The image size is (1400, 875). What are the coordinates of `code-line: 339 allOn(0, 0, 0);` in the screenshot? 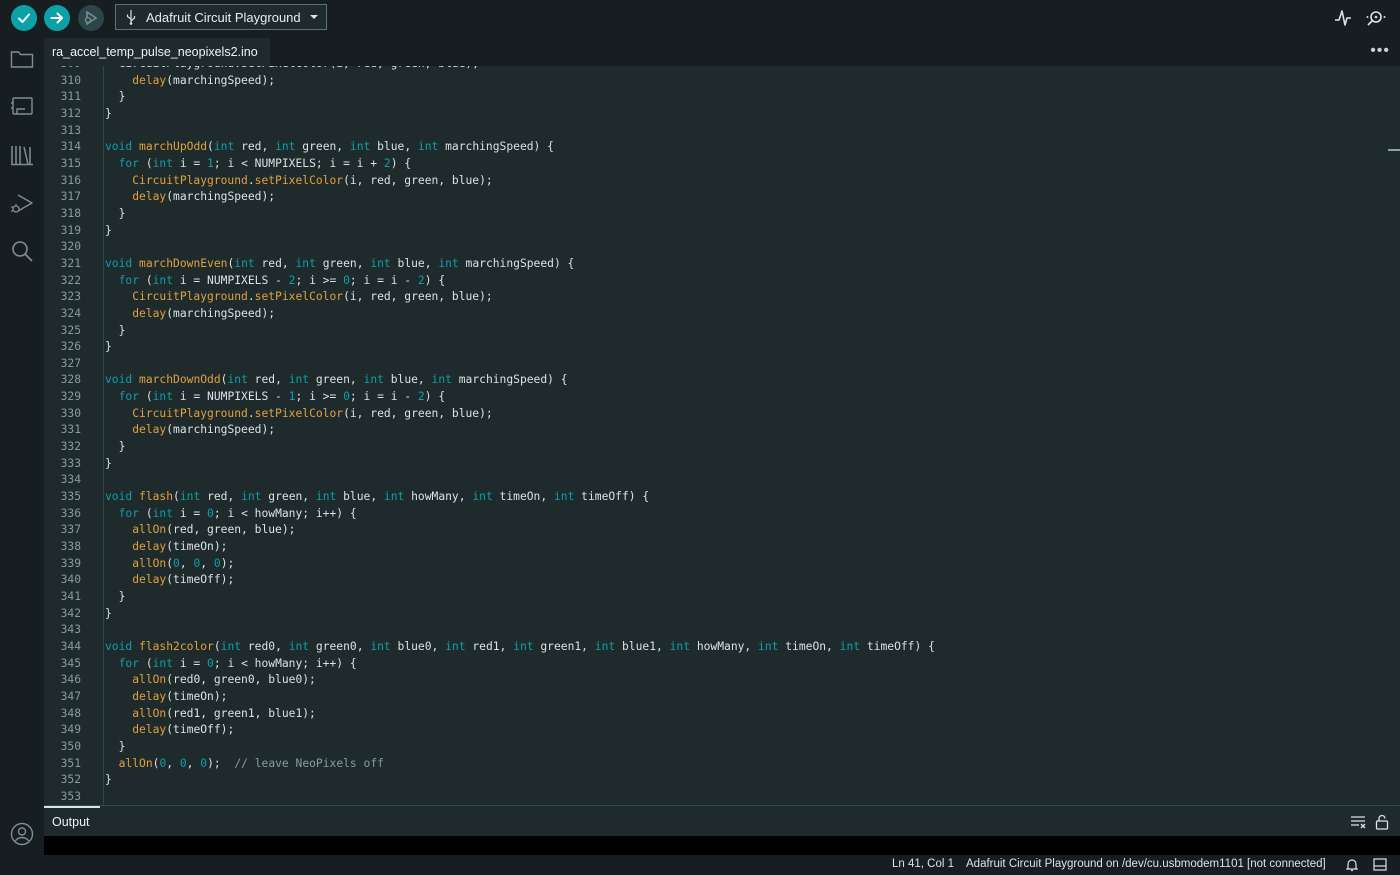 It's located at (139, 564).